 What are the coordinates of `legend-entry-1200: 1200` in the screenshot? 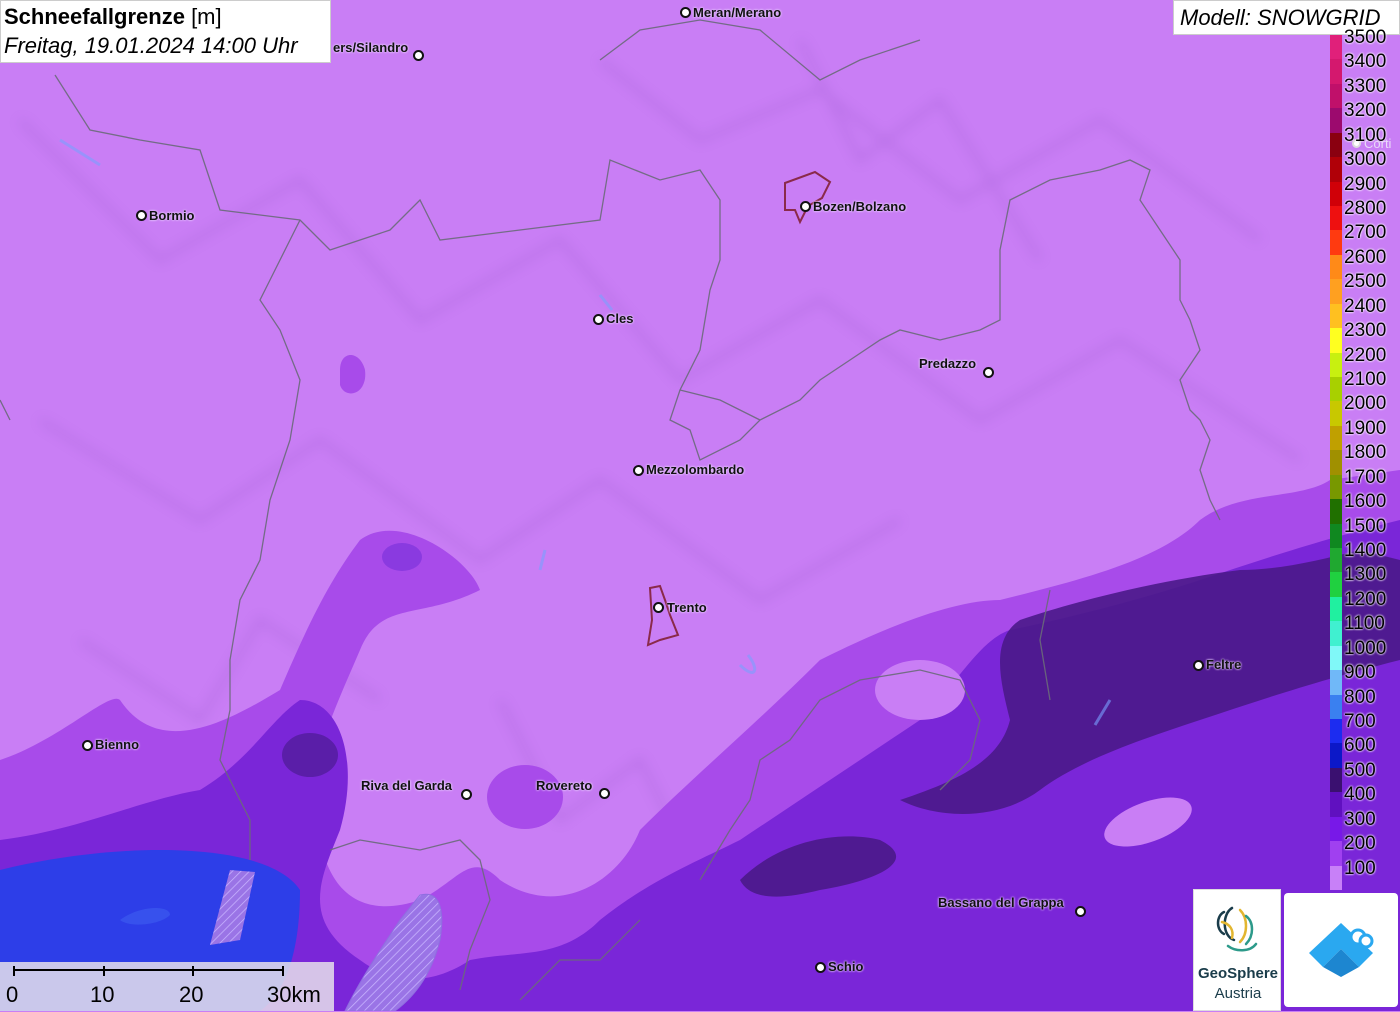 It's located at (1364, 604).